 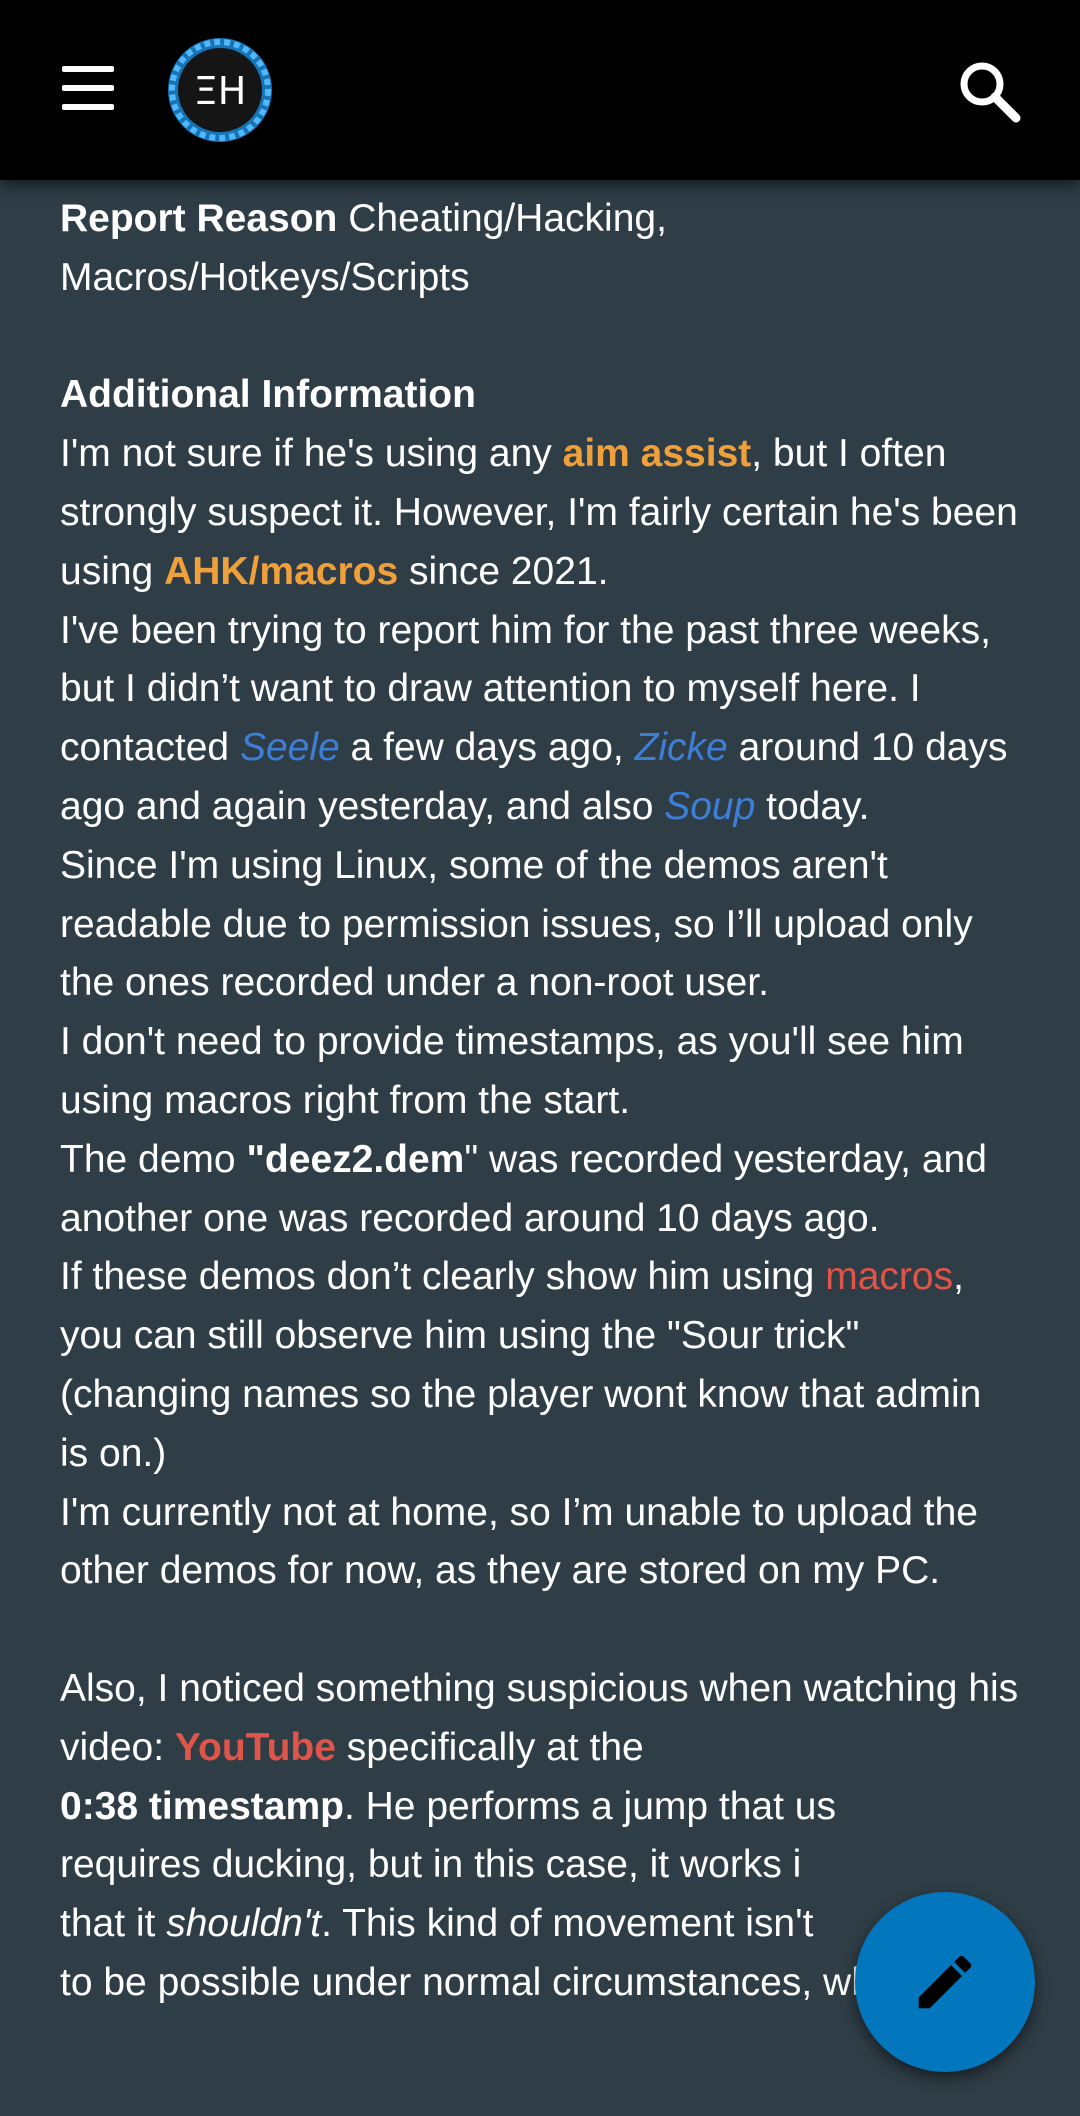 I want to click on text: . He performs a jump that us, so click(x=589, y=1806).